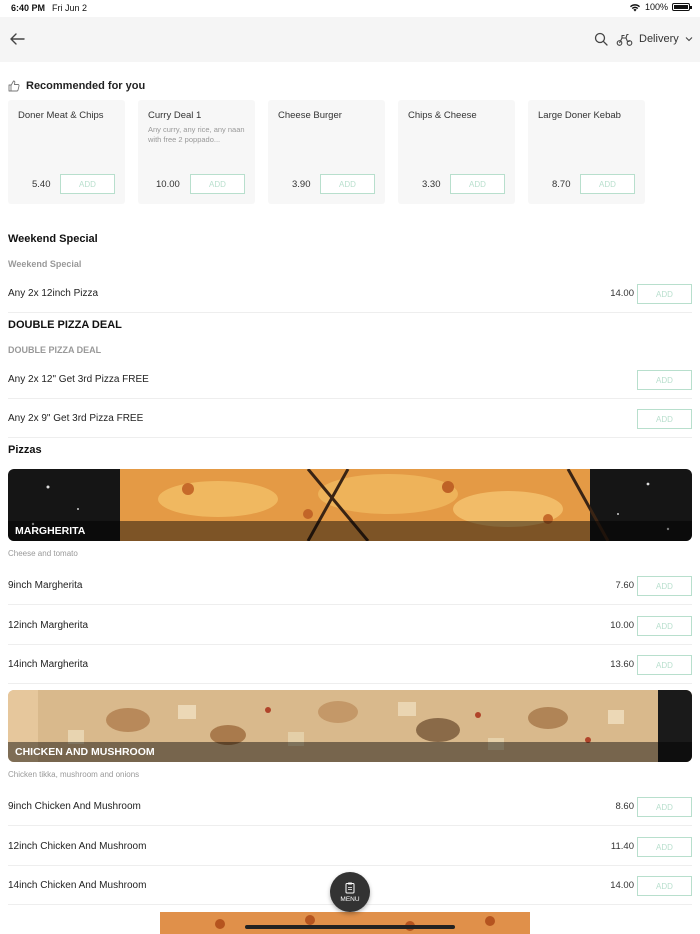 This screenshot has width=700, height=934. Describe the element at coordinates (70, 8) in the screenshot. I see `status-date: Fri Jun 2` at that location.